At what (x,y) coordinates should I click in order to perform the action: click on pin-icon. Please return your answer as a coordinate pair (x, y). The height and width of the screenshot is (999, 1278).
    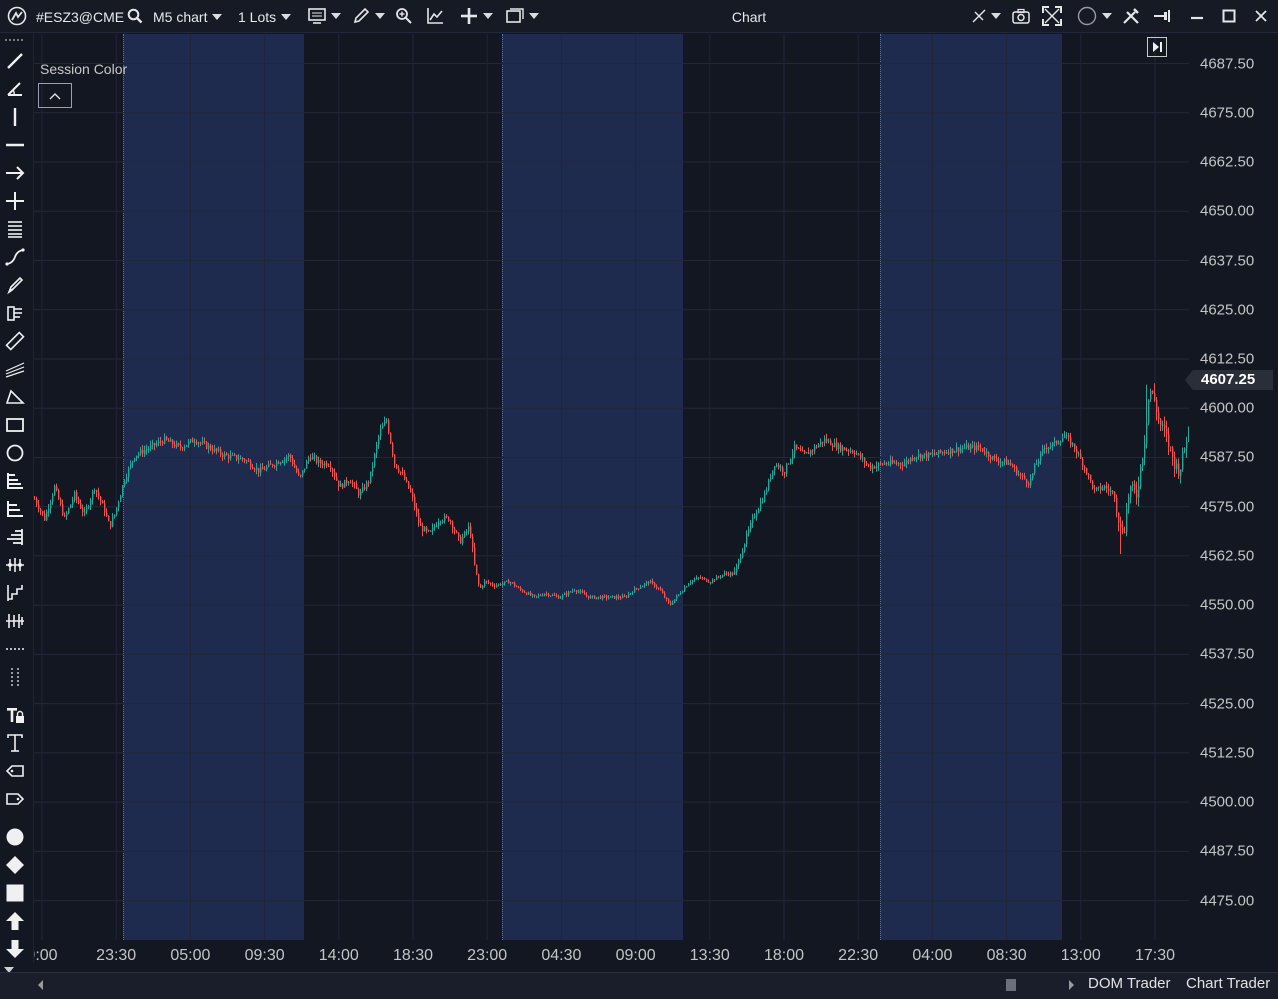
    Looking at the image, I should click on (1162, 16).